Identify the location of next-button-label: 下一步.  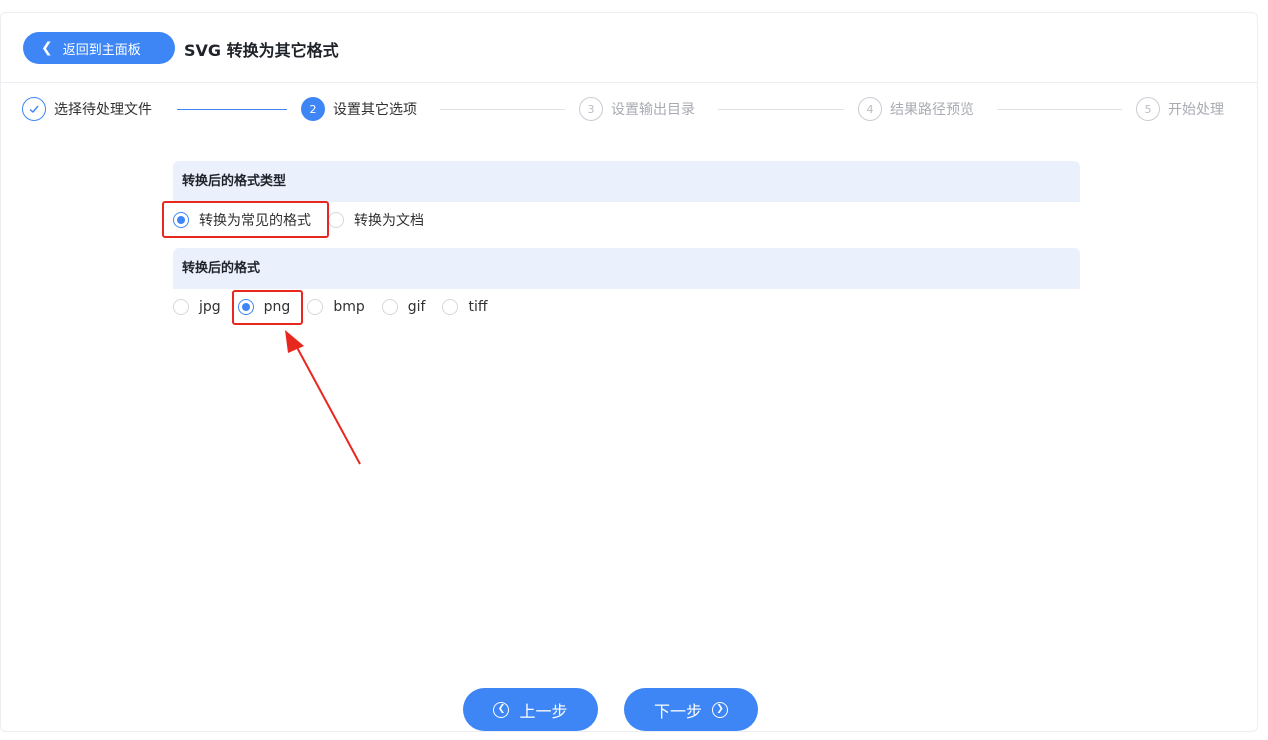
(677, 711).